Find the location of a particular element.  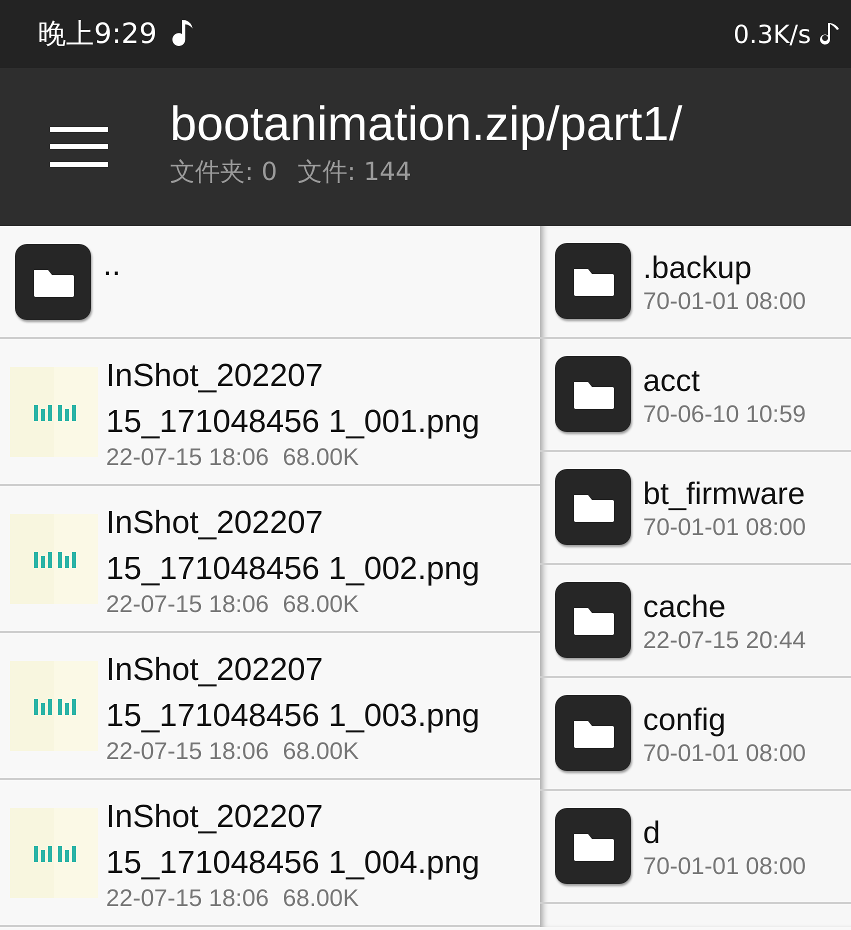

file-name: InShot_202207 15_171048456 1_001.png is located at coordinates (293, 398).